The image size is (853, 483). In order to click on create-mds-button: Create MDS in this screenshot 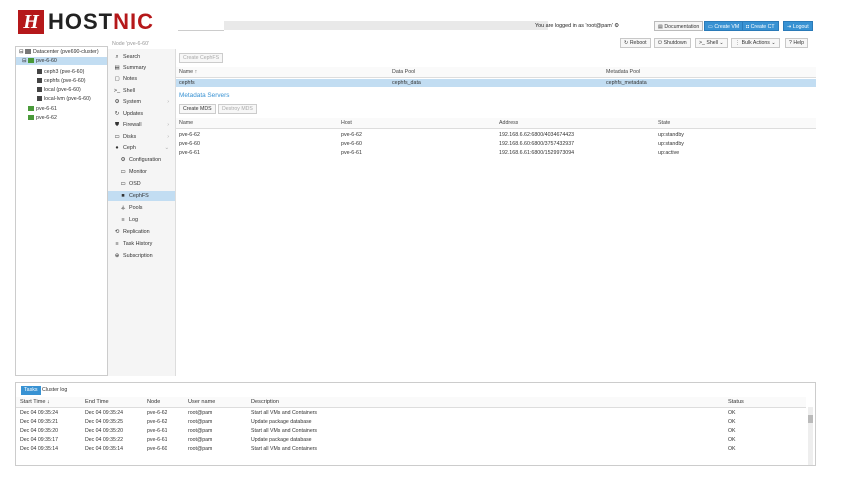, I will do `click(197, 109)`.